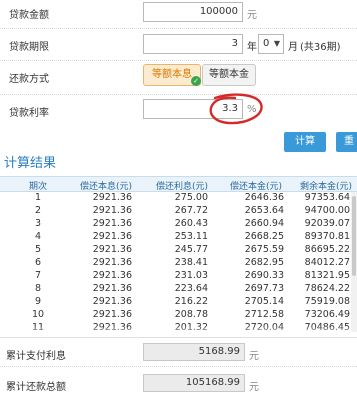  What do you see at coordinates (293, 47) in the screenshot?
I see `term-month-unit: 月` at bounding box center [293, 47].